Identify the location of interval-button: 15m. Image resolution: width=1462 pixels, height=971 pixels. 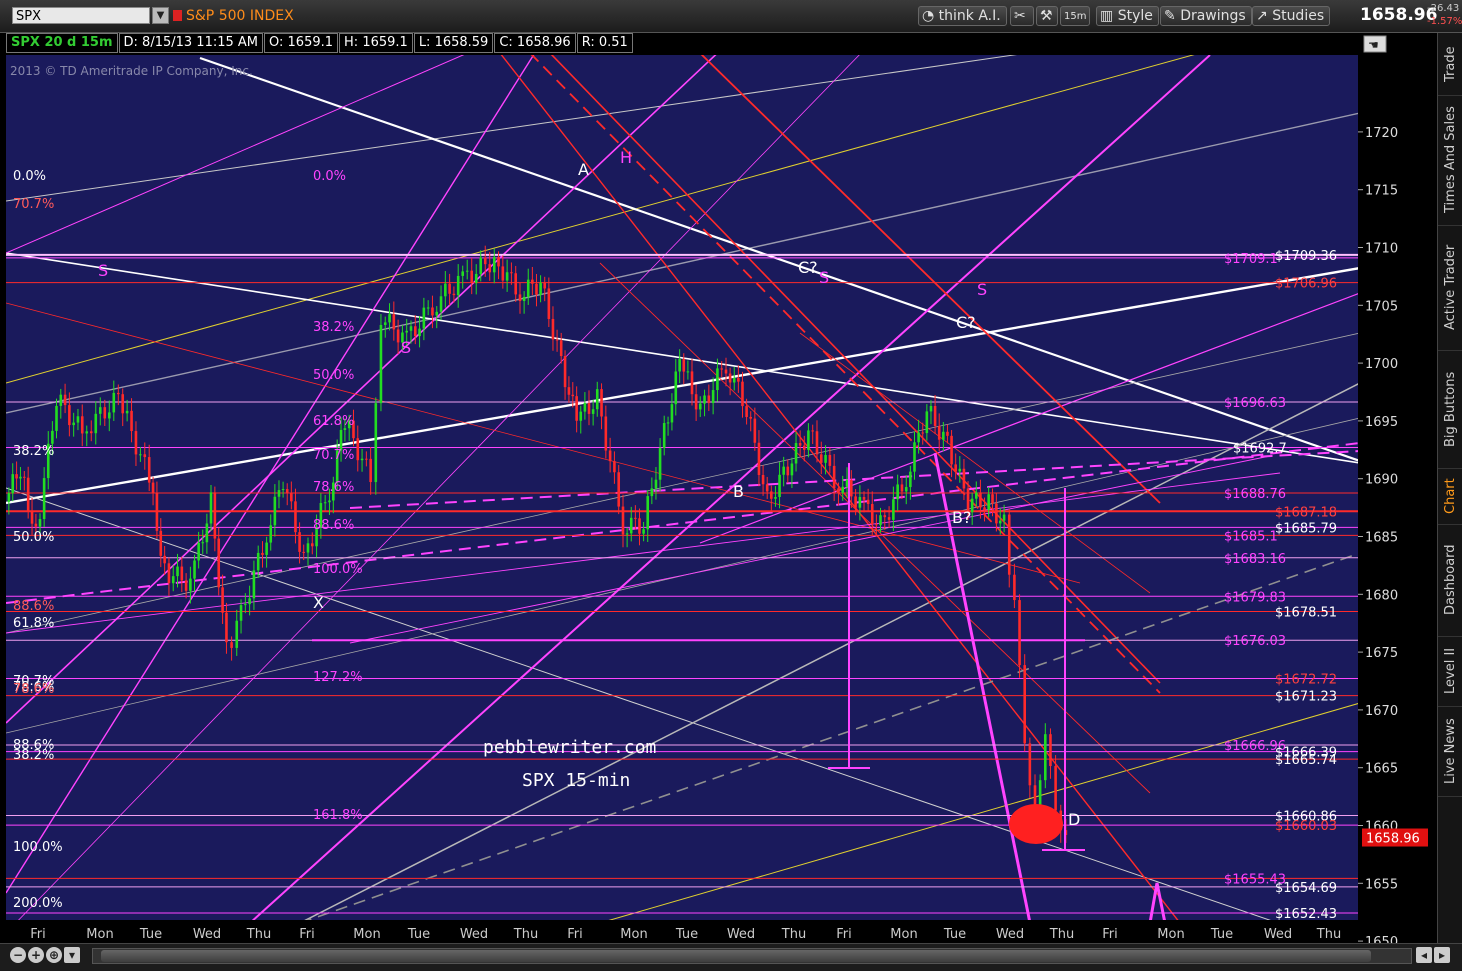
(1075, 16).